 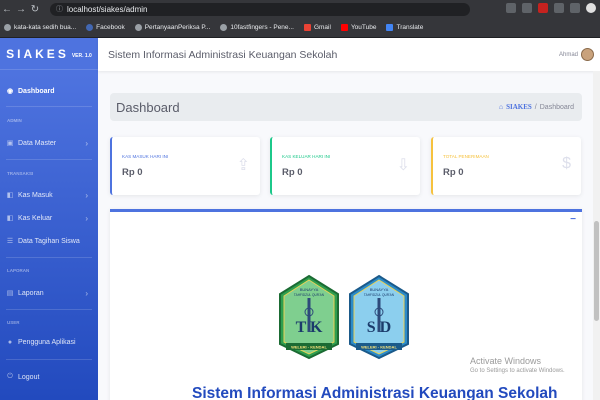 I want to click on sidebar-item-label: Data Tagihan Siswa, so click(x=49, y=241).